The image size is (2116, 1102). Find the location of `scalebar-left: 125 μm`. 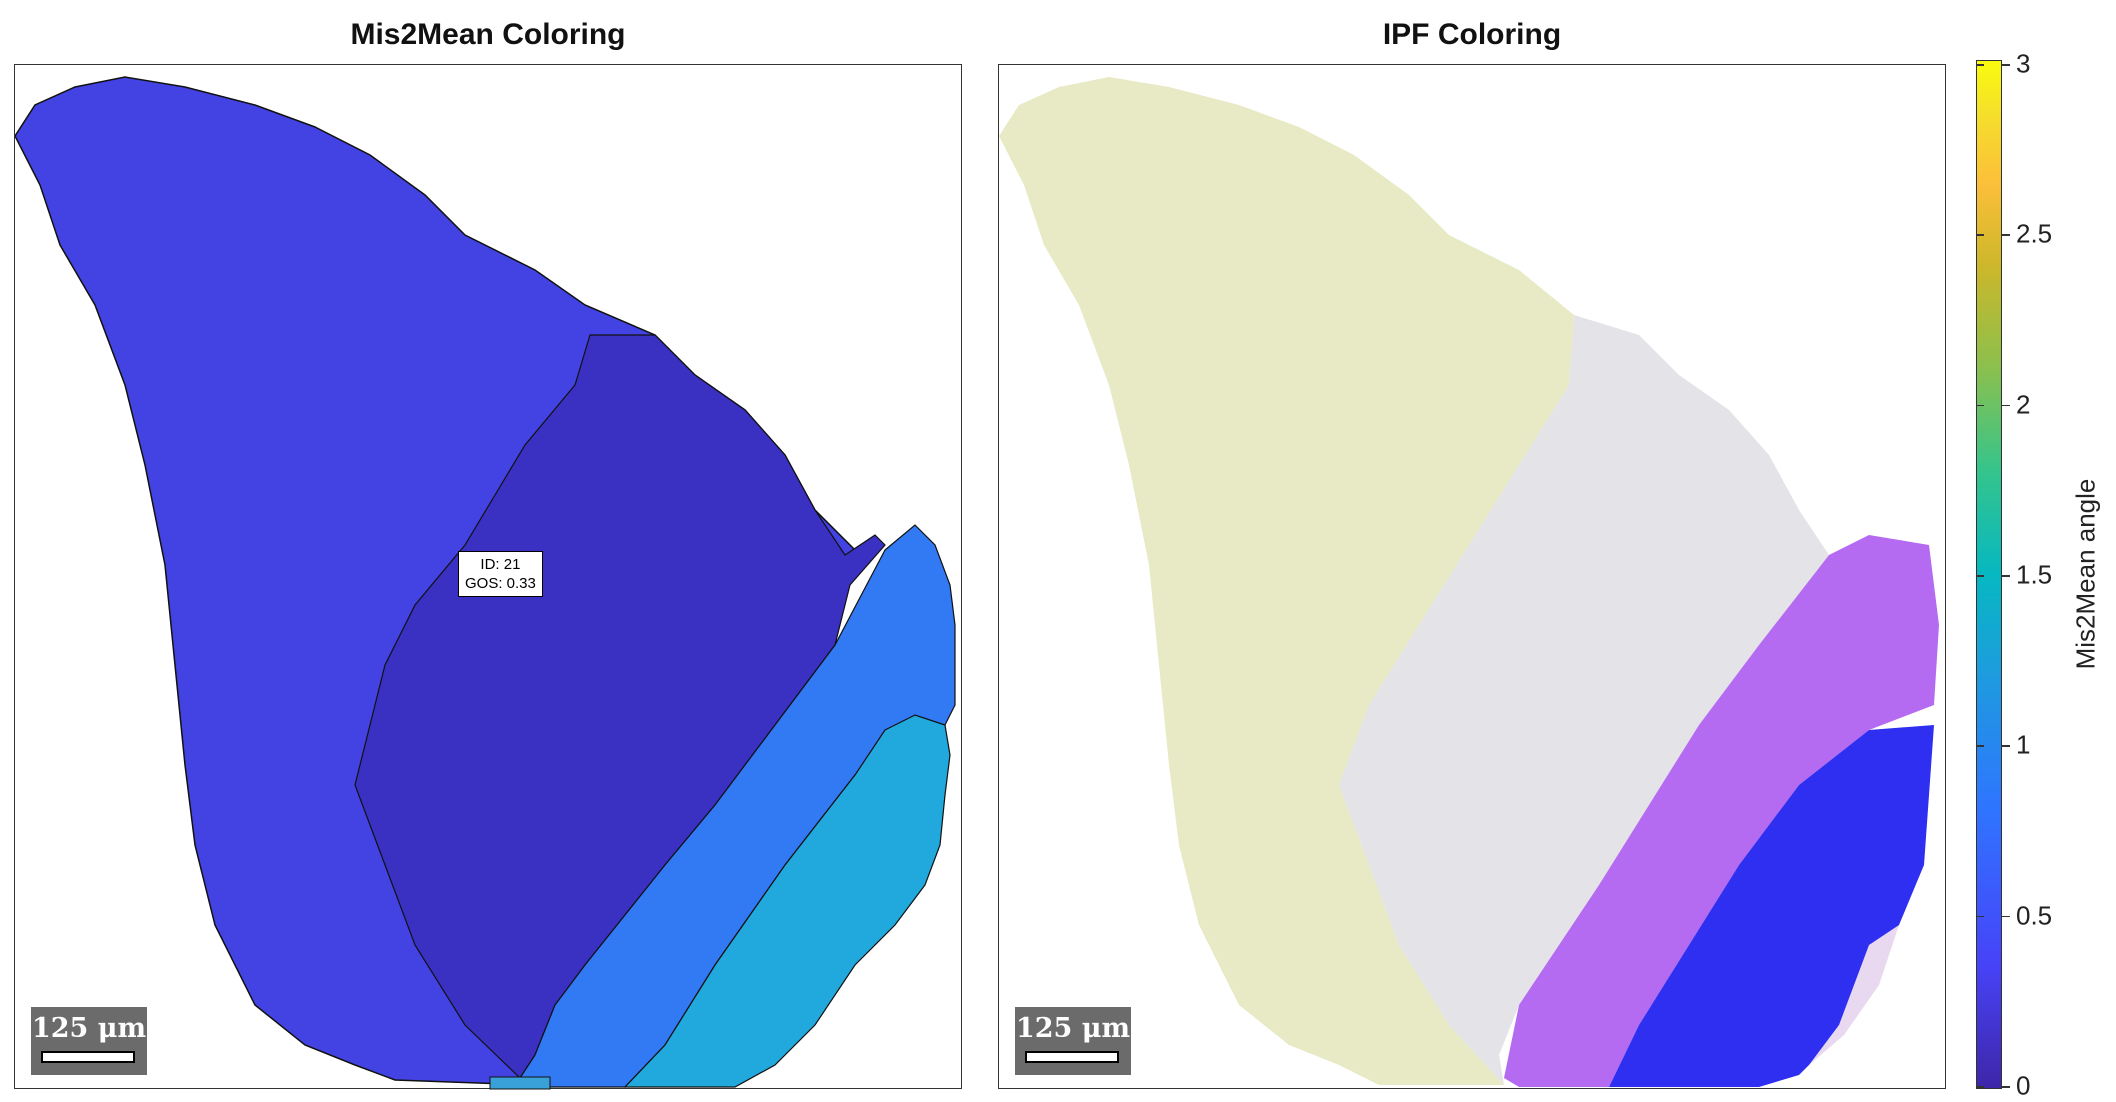

scalebar-left: 125 μm is located at coordinates (89, 1041).